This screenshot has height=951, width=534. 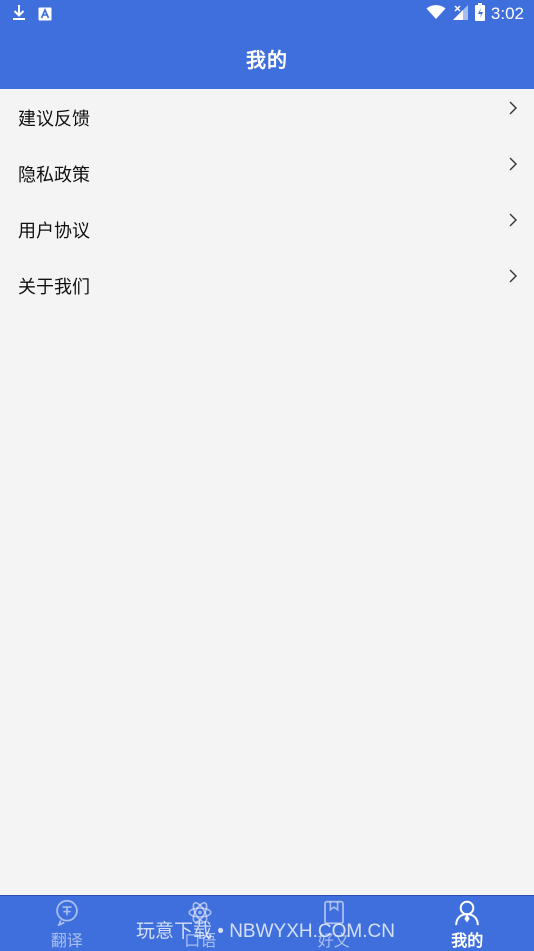 I want to click on battery-icon, so click(x=480, y=14).